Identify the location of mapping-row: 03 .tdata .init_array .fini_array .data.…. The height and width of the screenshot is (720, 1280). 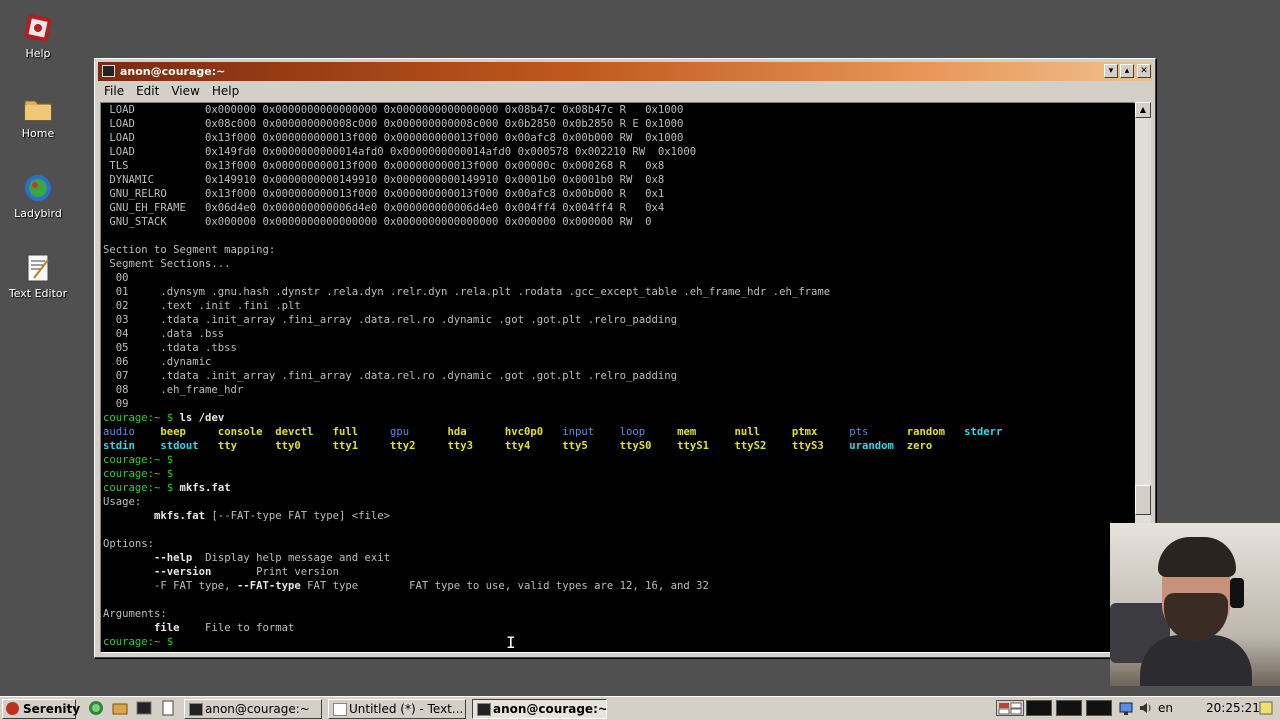
(562, 320).